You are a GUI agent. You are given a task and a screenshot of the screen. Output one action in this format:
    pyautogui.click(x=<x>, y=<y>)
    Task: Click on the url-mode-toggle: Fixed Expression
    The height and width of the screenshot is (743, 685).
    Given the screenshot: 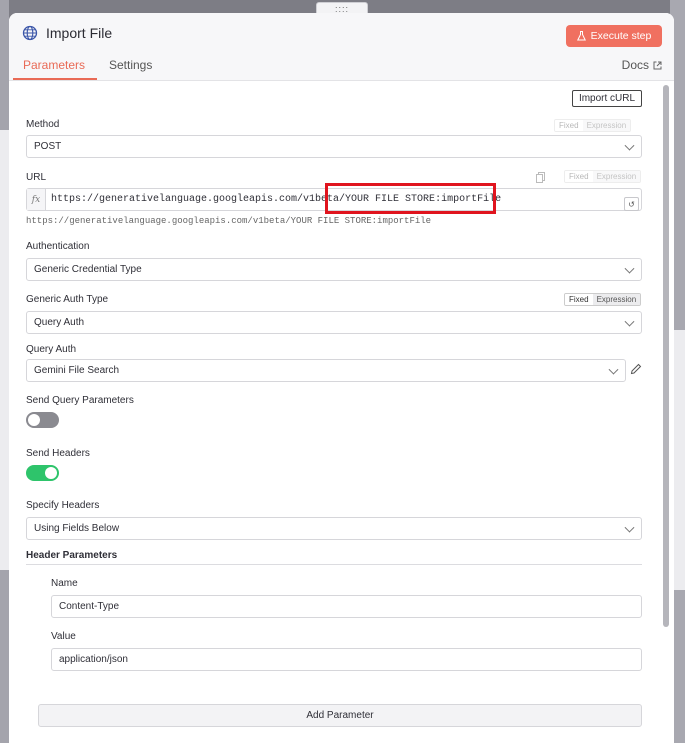 What is the action you would take?
    pyautogui.click(x=603, y=176)
    